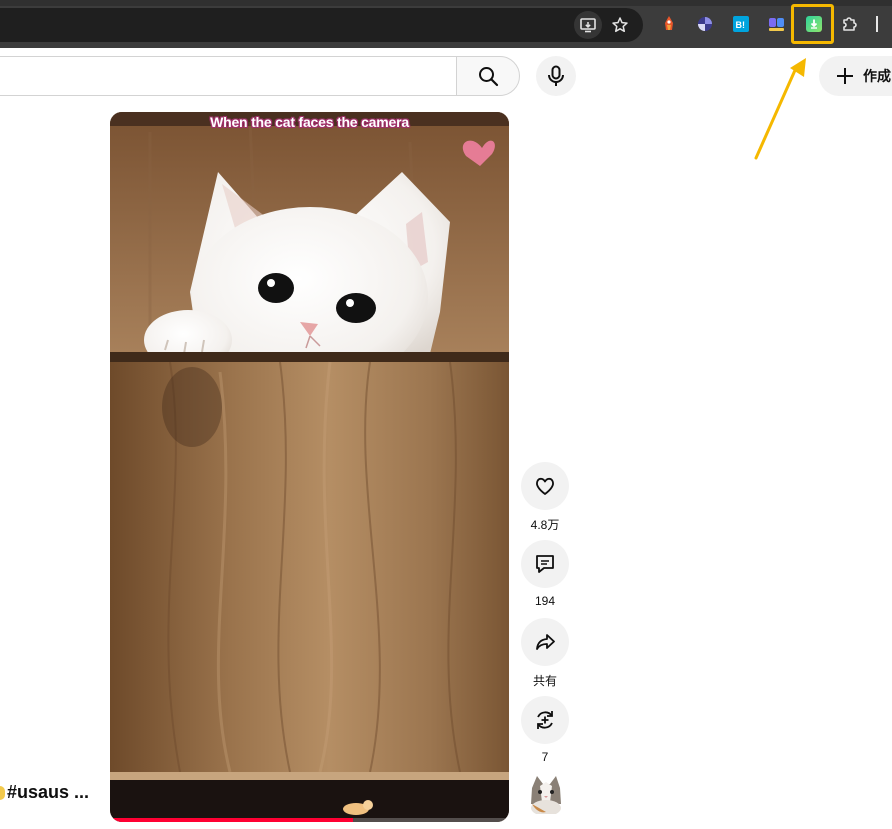 This screenshot has width=892, height=829. I want to click on extension-hatena-bookmark-icon: B!, so click(741, 24).